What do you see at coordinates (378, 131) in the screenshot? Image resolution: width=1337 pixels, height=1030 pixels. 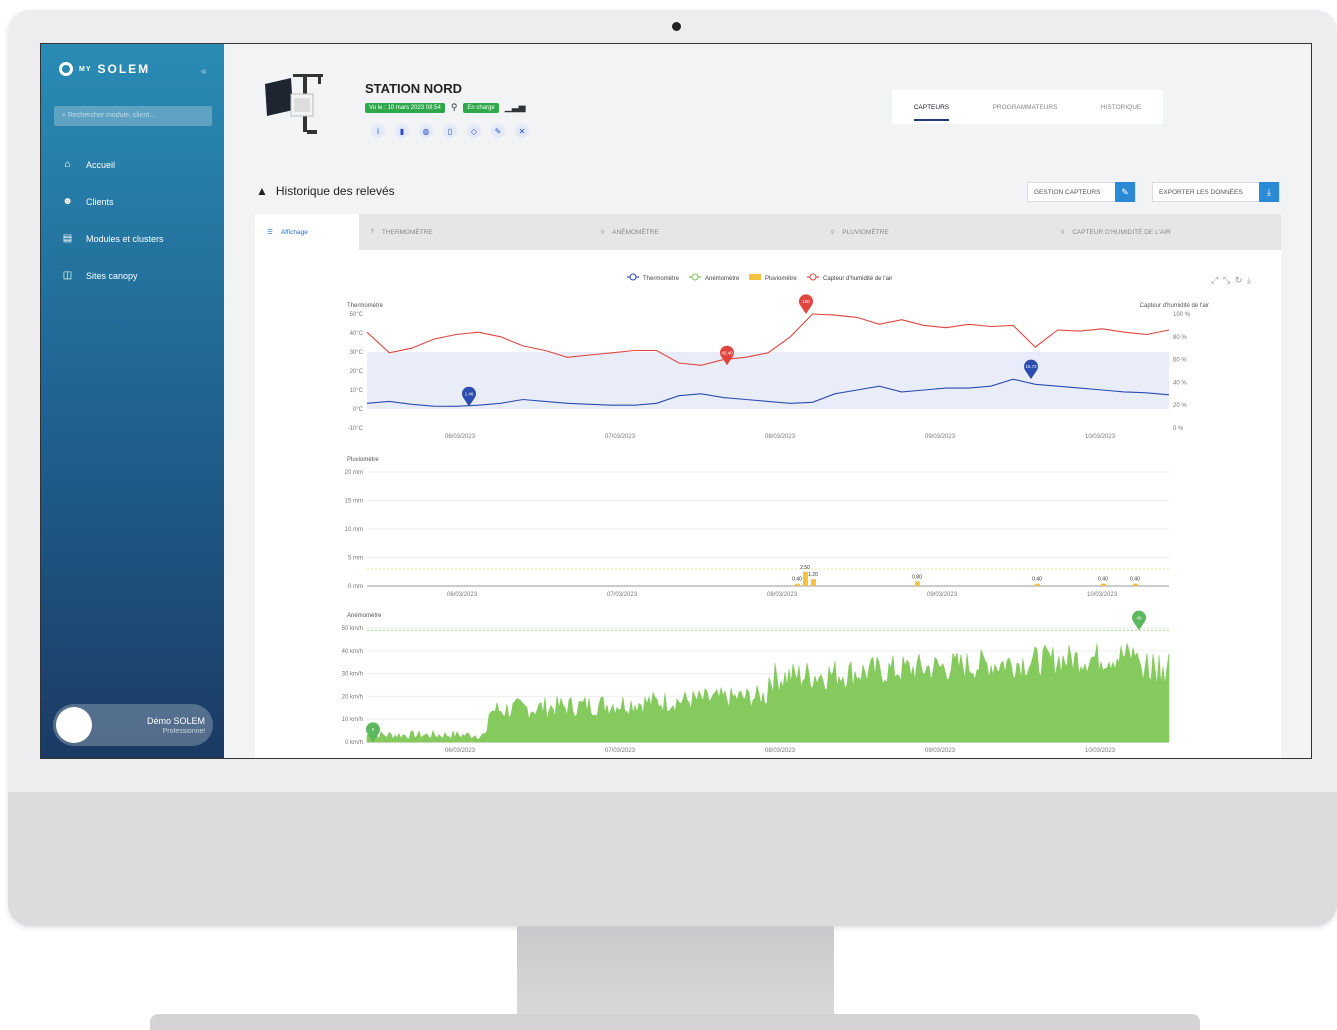 I see `info-icon: i` at bounding box center [378, 131].